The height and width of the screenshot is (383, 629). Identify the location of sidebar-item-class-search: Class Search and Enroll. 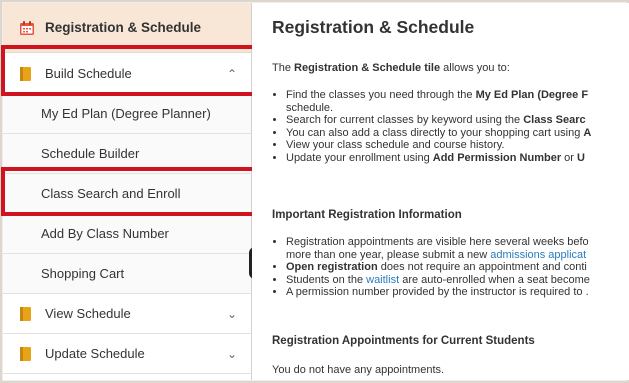
(127, 194).